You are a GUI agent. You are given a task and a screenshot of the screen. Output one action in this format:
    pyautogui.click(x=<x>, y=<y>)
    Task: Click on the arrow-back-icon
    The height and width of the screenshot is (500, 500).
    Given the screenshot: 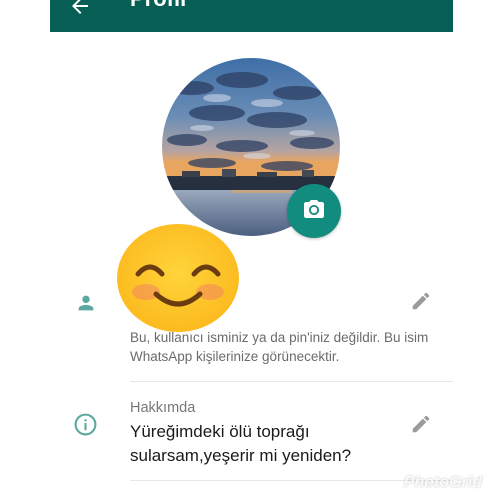 What is the action you would take?
    pyautogui.click(x=80, y=9)
    